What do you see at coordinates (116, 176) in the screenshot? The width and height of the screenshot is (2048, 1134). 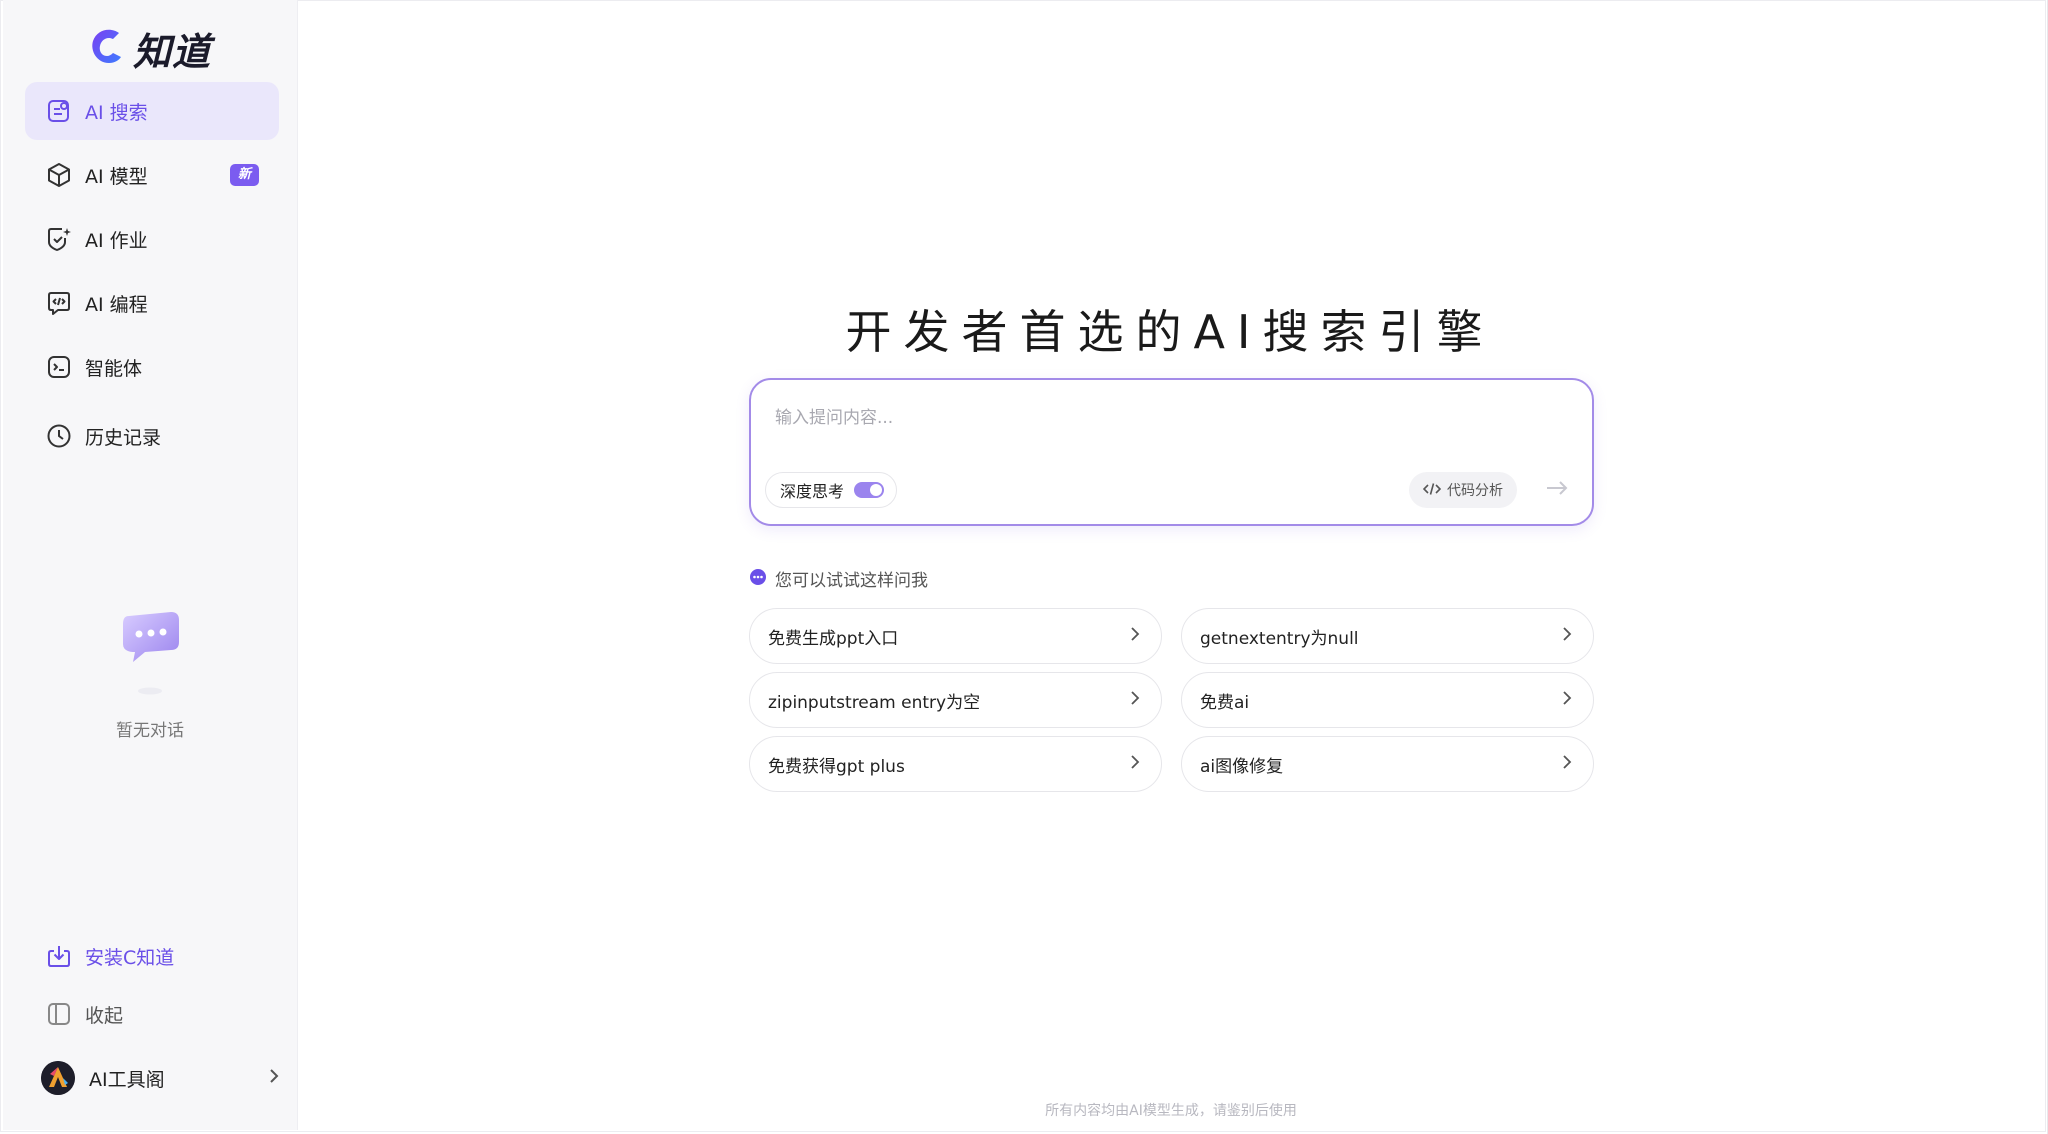 I see `sidebar-item-label: AI 模型` at bounding box center [116, 176].